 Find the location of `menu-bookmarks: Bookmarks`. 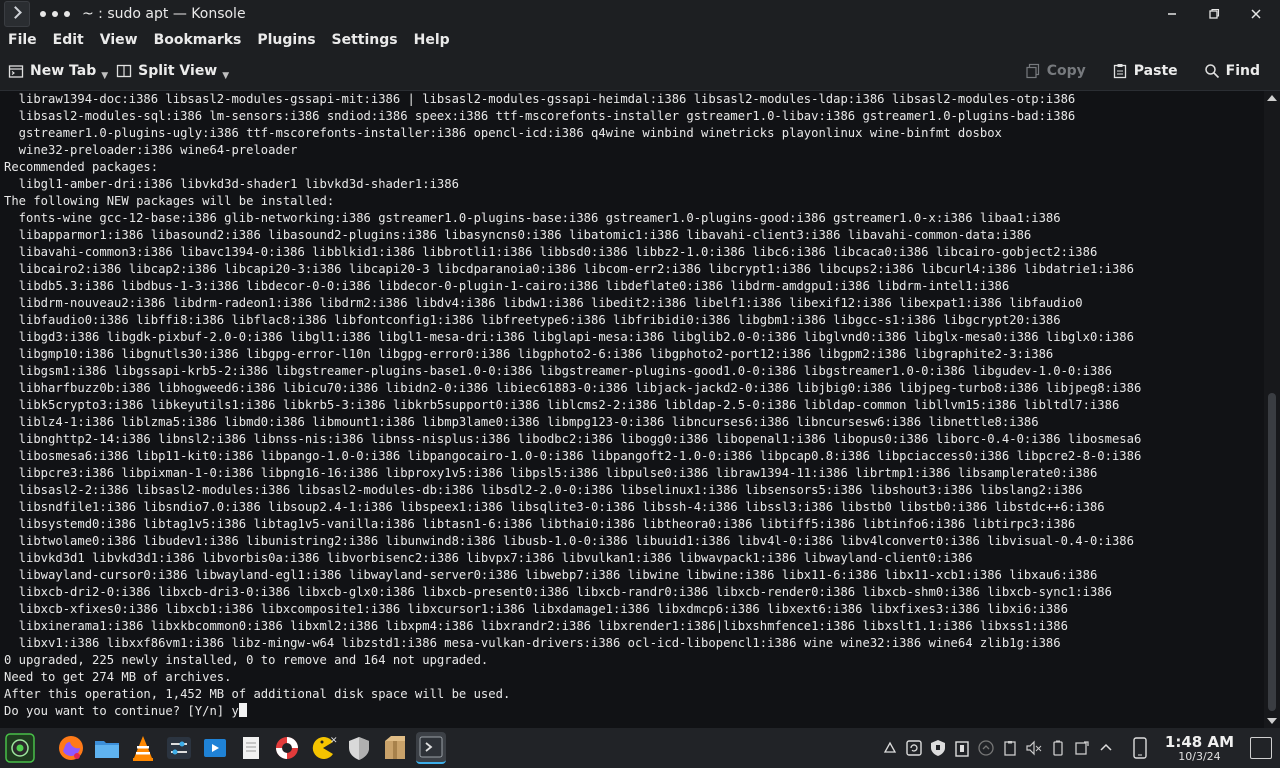

menu-bookmarks: Bookmarks is located at coordinates (198, 40).